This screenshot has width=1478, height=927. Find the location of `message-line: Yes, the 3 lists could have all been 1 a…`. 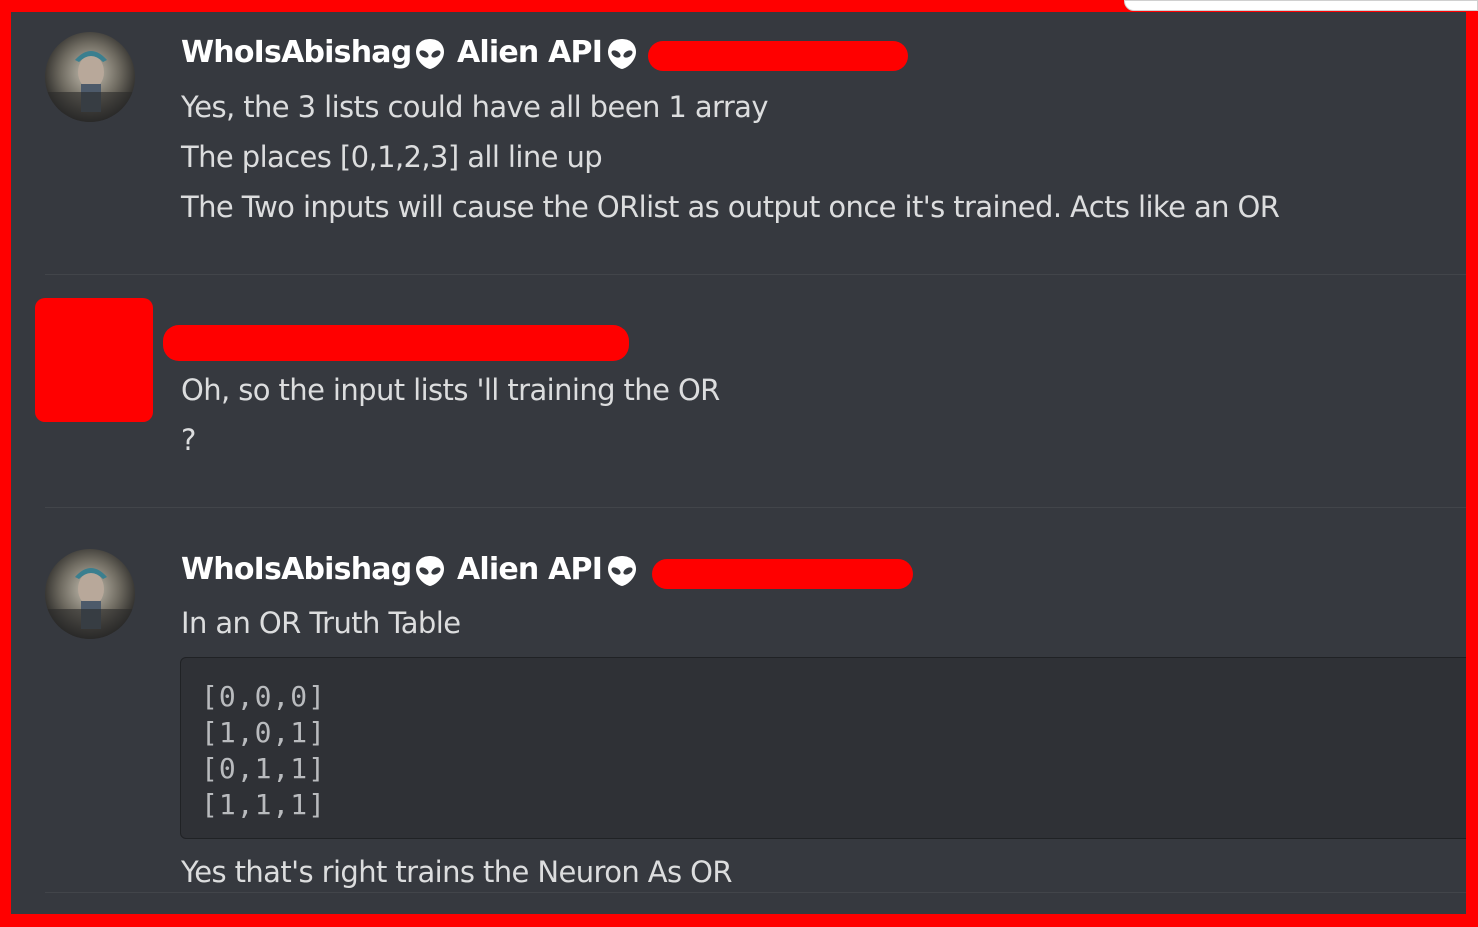

message-line: Yes, the 3 lists could have all been 1 a… is located at coordinates (474, 107).